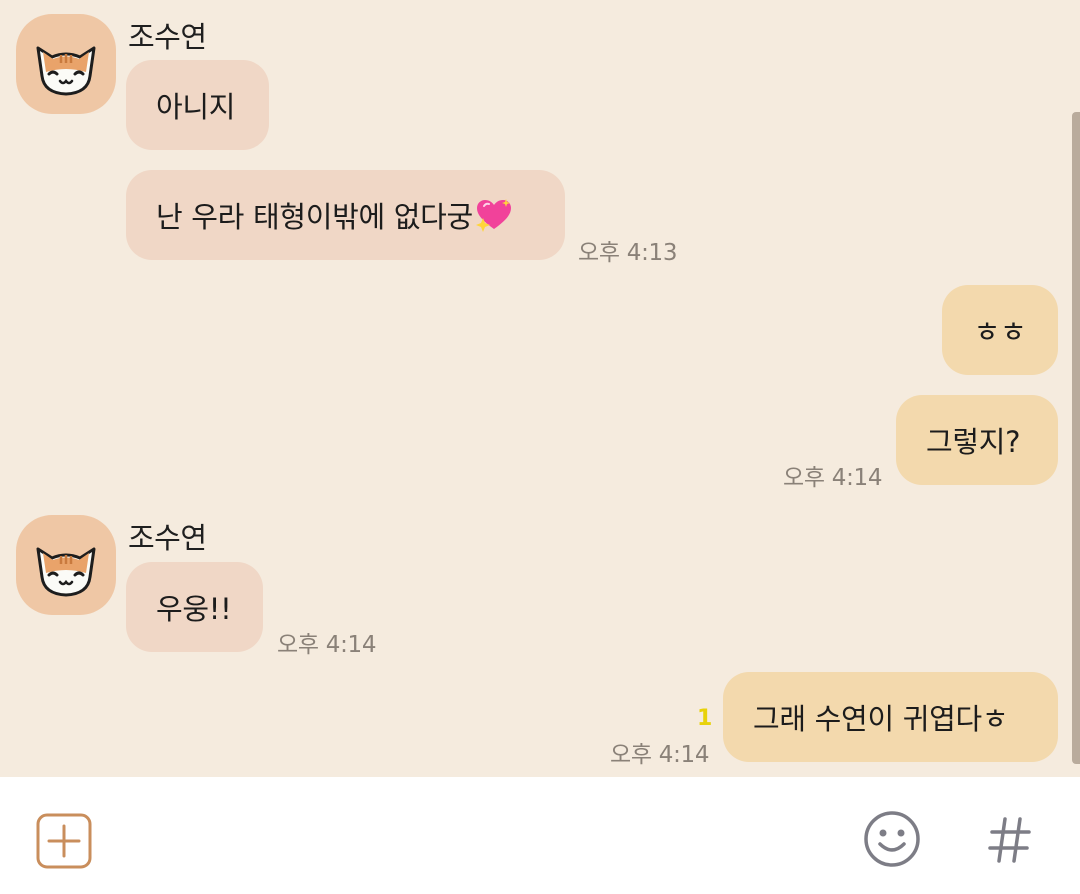 This screenshot has width=1080, height=894. I want to click on message-bubble: 우웅!!, so click(194, 607).